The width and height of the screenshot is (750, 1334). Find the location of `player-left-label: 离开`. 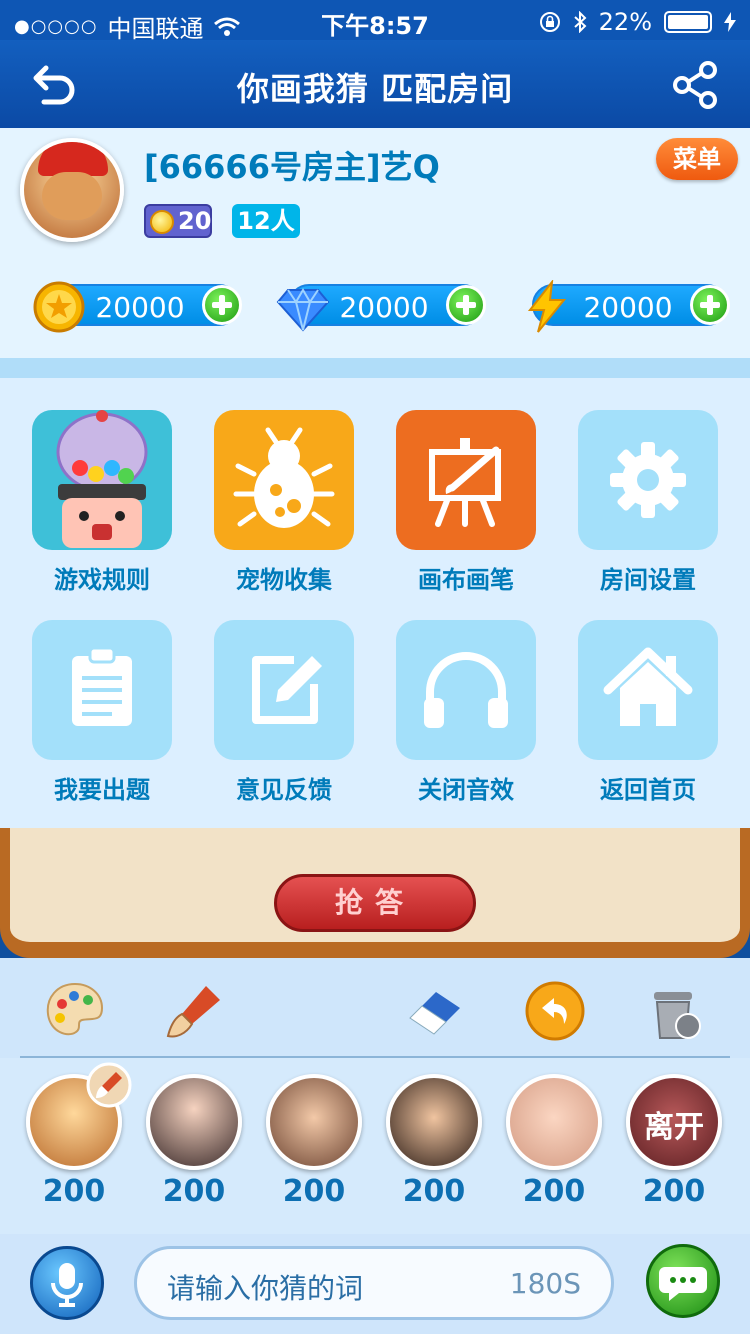

player-left-label: 离开 is located at coordinates (674, 1127).